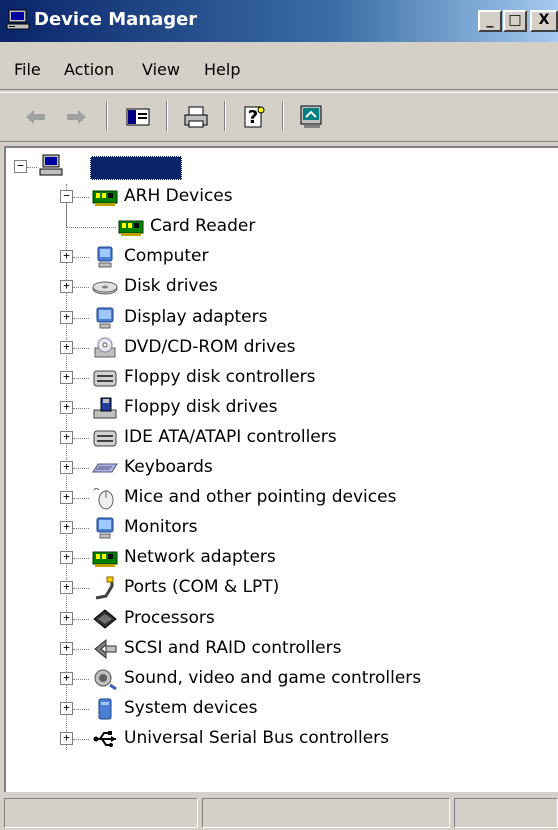 The height and width of the screenshot is (830, 558). I want to click on maximize-button: □, so click(515, 21).